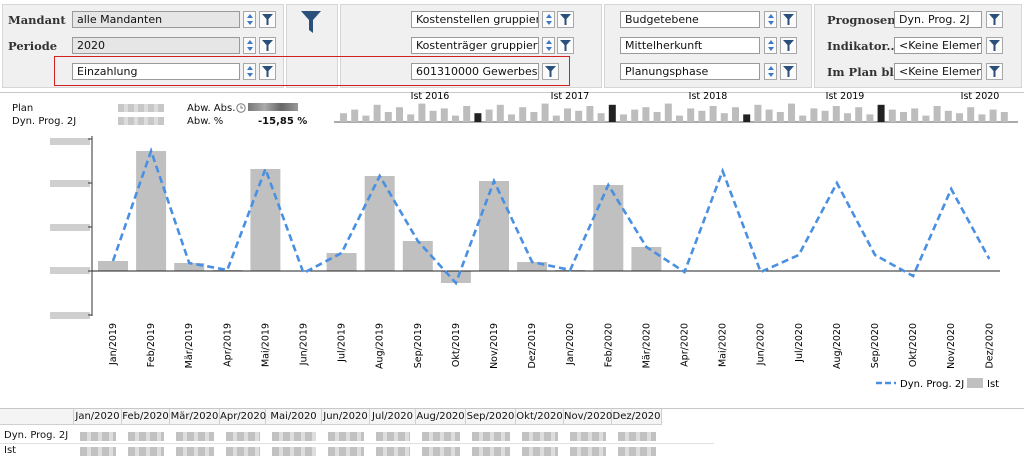  I want to click on x-tick-label: Aug/2019, so click(380, 346).